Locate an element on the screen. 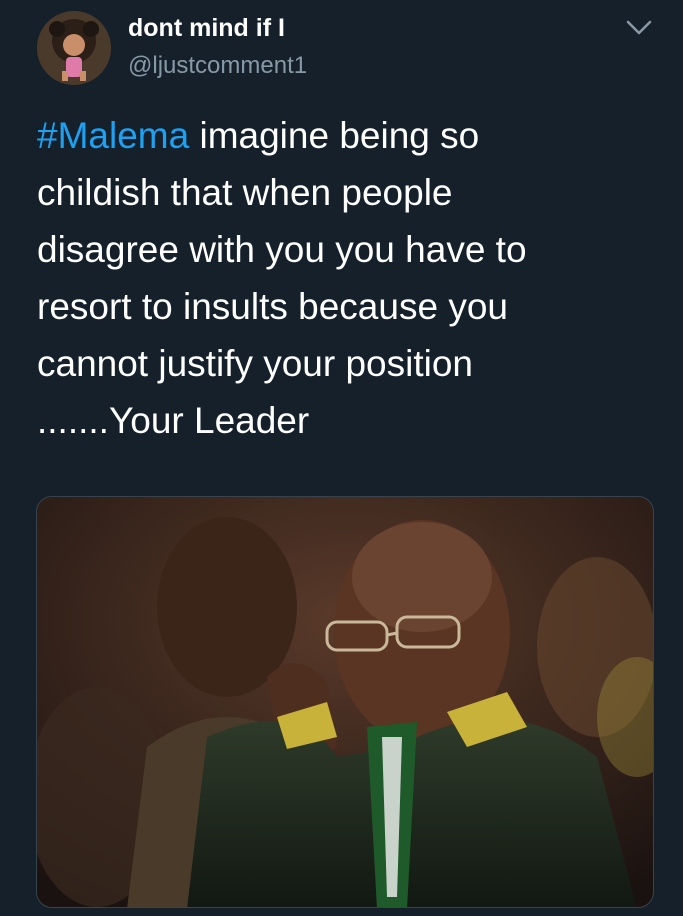 The width and height of the screenshot is (683, 916). user-handle: @ljustcomment1 is located at coordinates (217, 66).